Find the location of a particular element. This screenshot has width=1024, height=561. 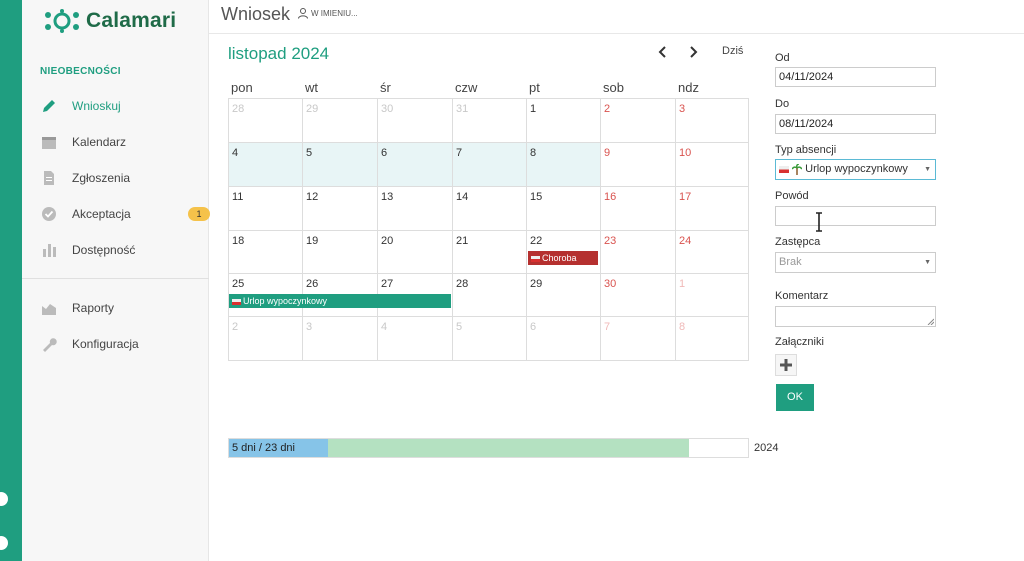

calendar-day-cell: 16 is located at coordinates (638, 209).